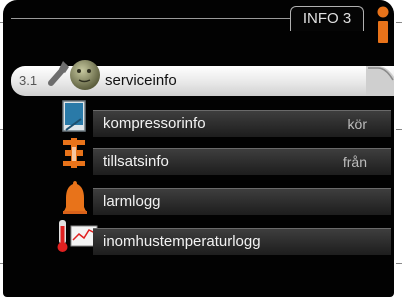 This screenshot has height=297, width=402. What do you see at coordinates (399, 22) in the screenshot?
I see `right-tick-top` at bounding box center [399, 22].